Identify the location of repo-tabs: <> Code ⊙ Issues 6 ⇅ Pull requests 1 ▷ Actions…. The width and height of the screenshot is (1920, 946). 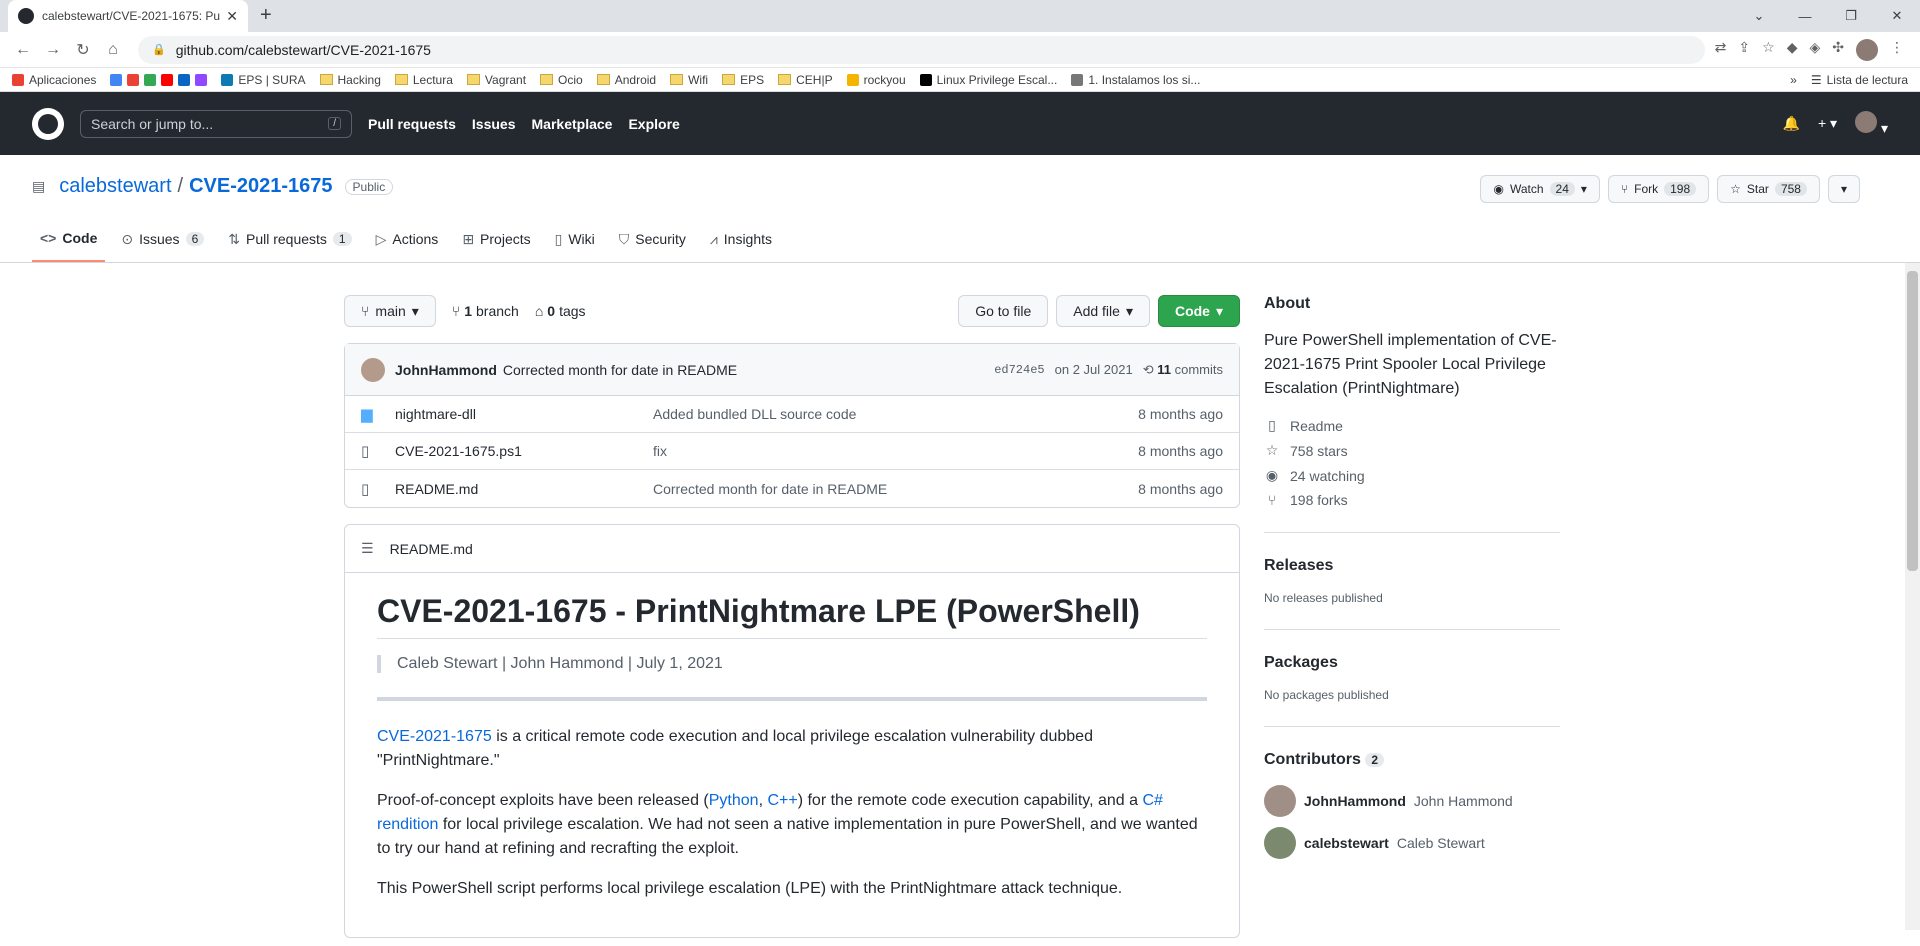
(960, 241).